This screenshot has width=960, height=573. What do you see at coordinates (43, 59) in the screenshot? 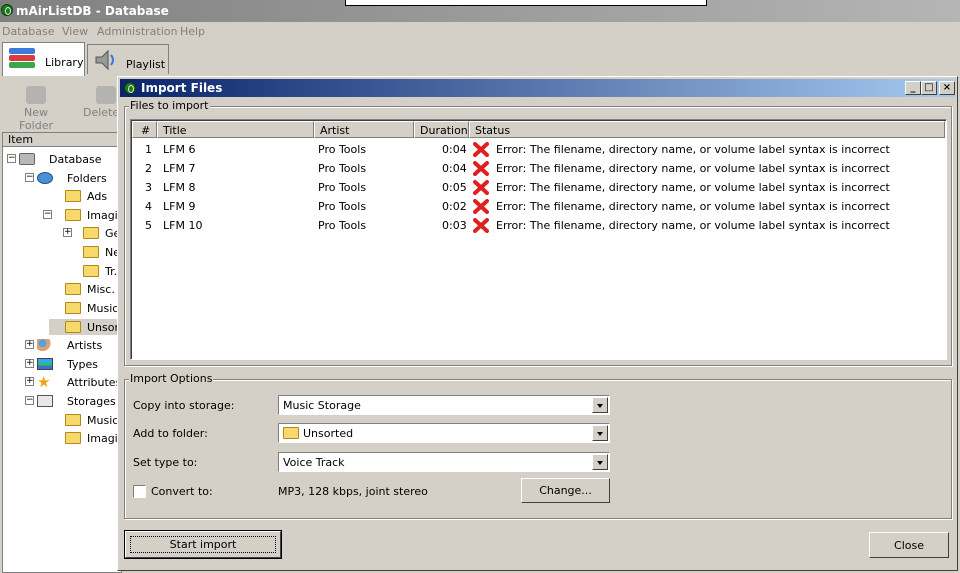
I see `tab-library: Library` at bounding box center [43, 59].